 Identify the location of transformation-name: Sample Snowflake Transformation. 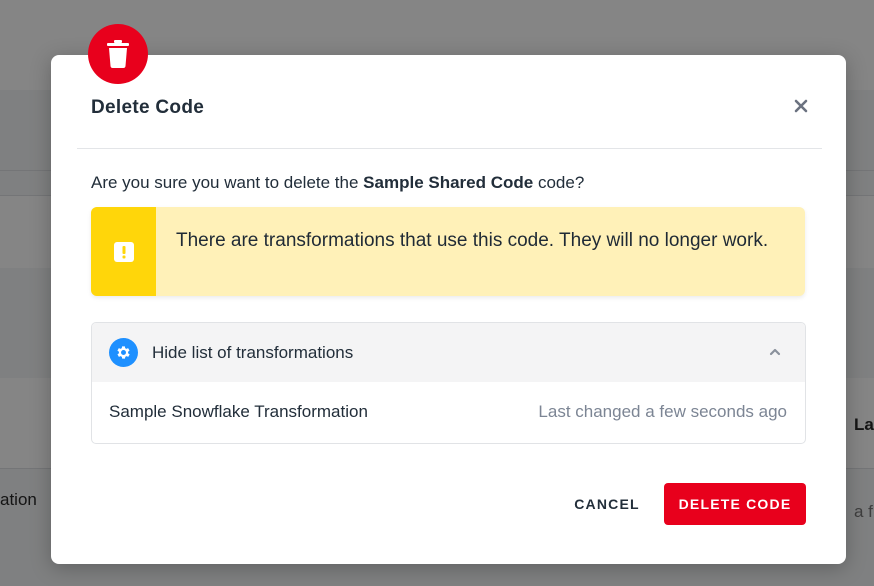
(238, 411).